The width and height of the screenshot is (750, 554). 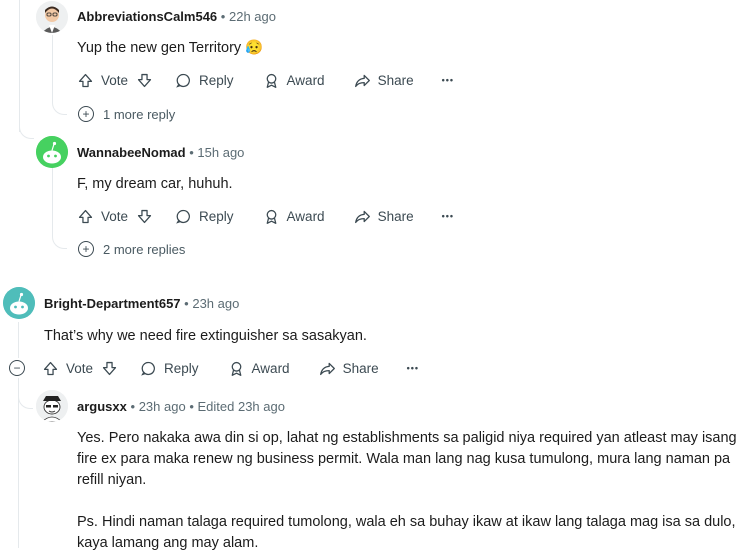 I want to click on more-replies-link: + 2 more replies, so click(x=131, y=249).